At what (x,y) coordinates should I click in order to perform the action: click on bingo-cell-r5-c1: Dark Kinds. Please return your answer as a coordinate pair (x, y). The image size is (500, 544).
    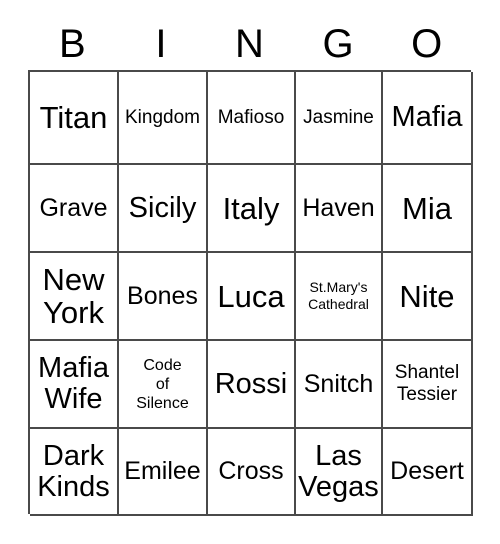
    Looking at the image, I should click on (74, 472).